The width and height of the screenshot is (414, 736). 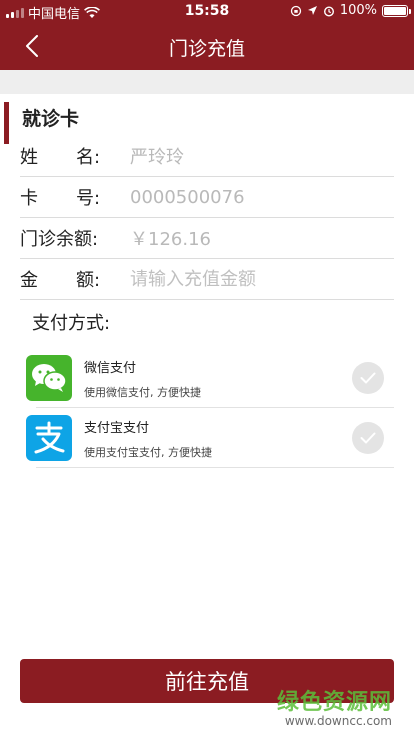 I want to click on wechat-icon, so click(x=49, y=378).